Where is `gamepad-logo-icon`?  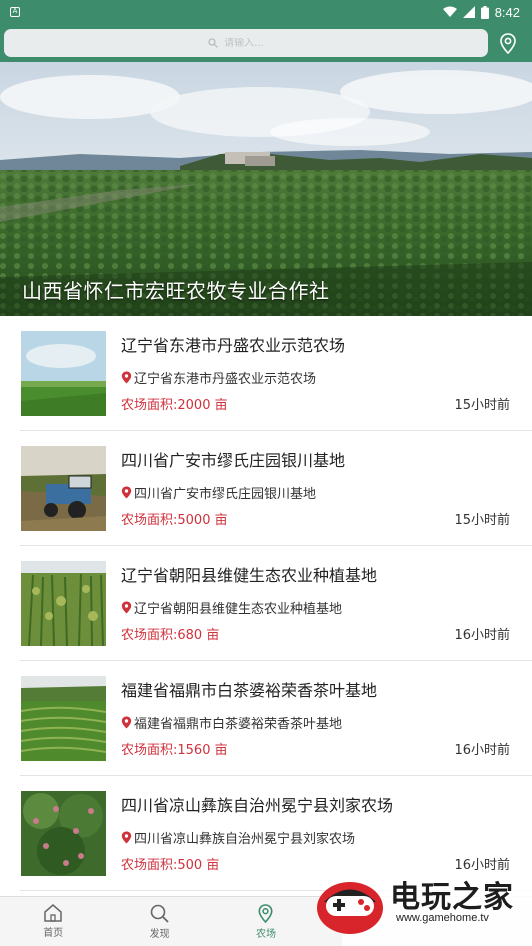
gamepad-logo-icon is located at coordinates (350, 908).